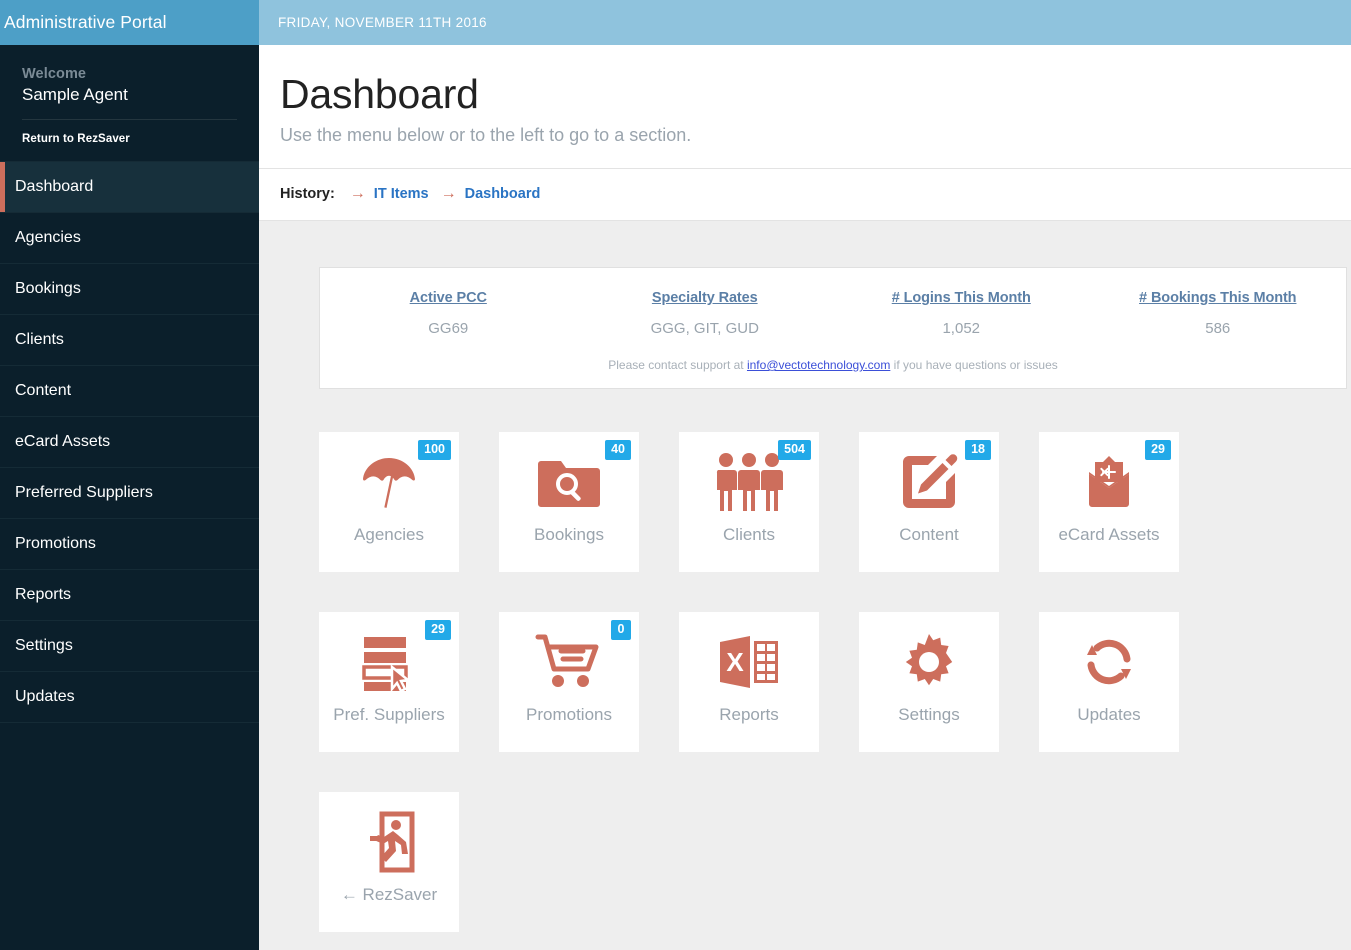  Describe the element at coordinates (1218, 329) in the screenshot. I see `stat-value: 586` at that location.